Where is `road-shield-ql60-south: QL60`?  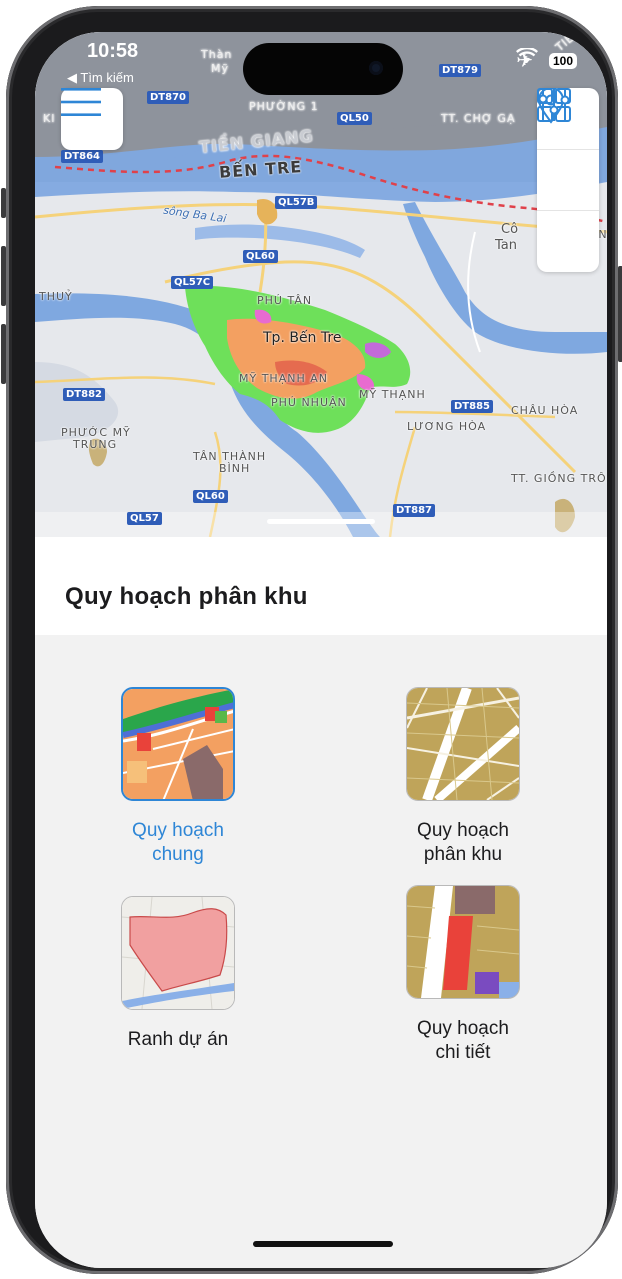 road-shield-ql60-south: QL60 is located at coordinates (210, 496).